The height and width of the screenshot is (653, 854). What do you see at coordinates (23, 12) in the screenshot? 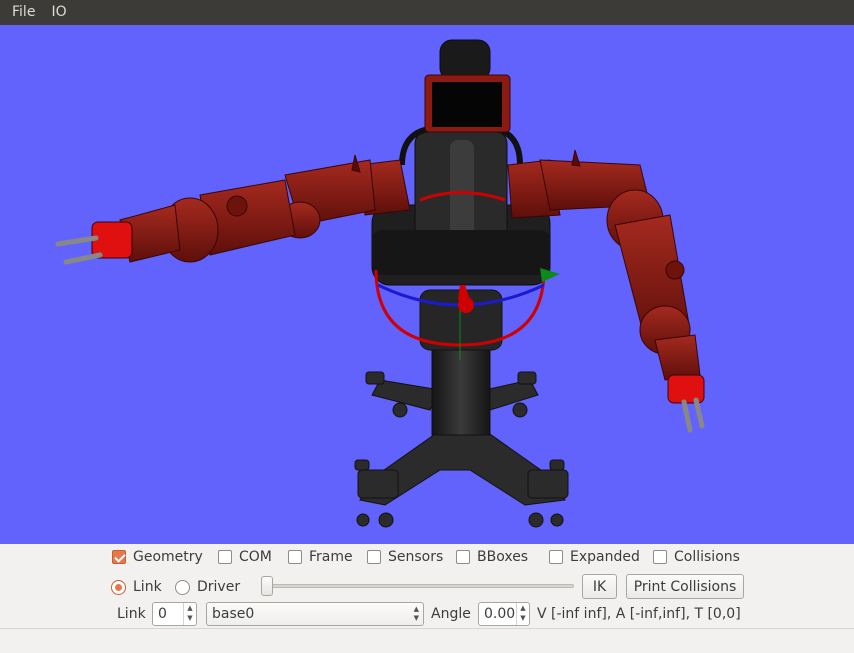
I see `menu-file: File` at bounding box center [23, 12].